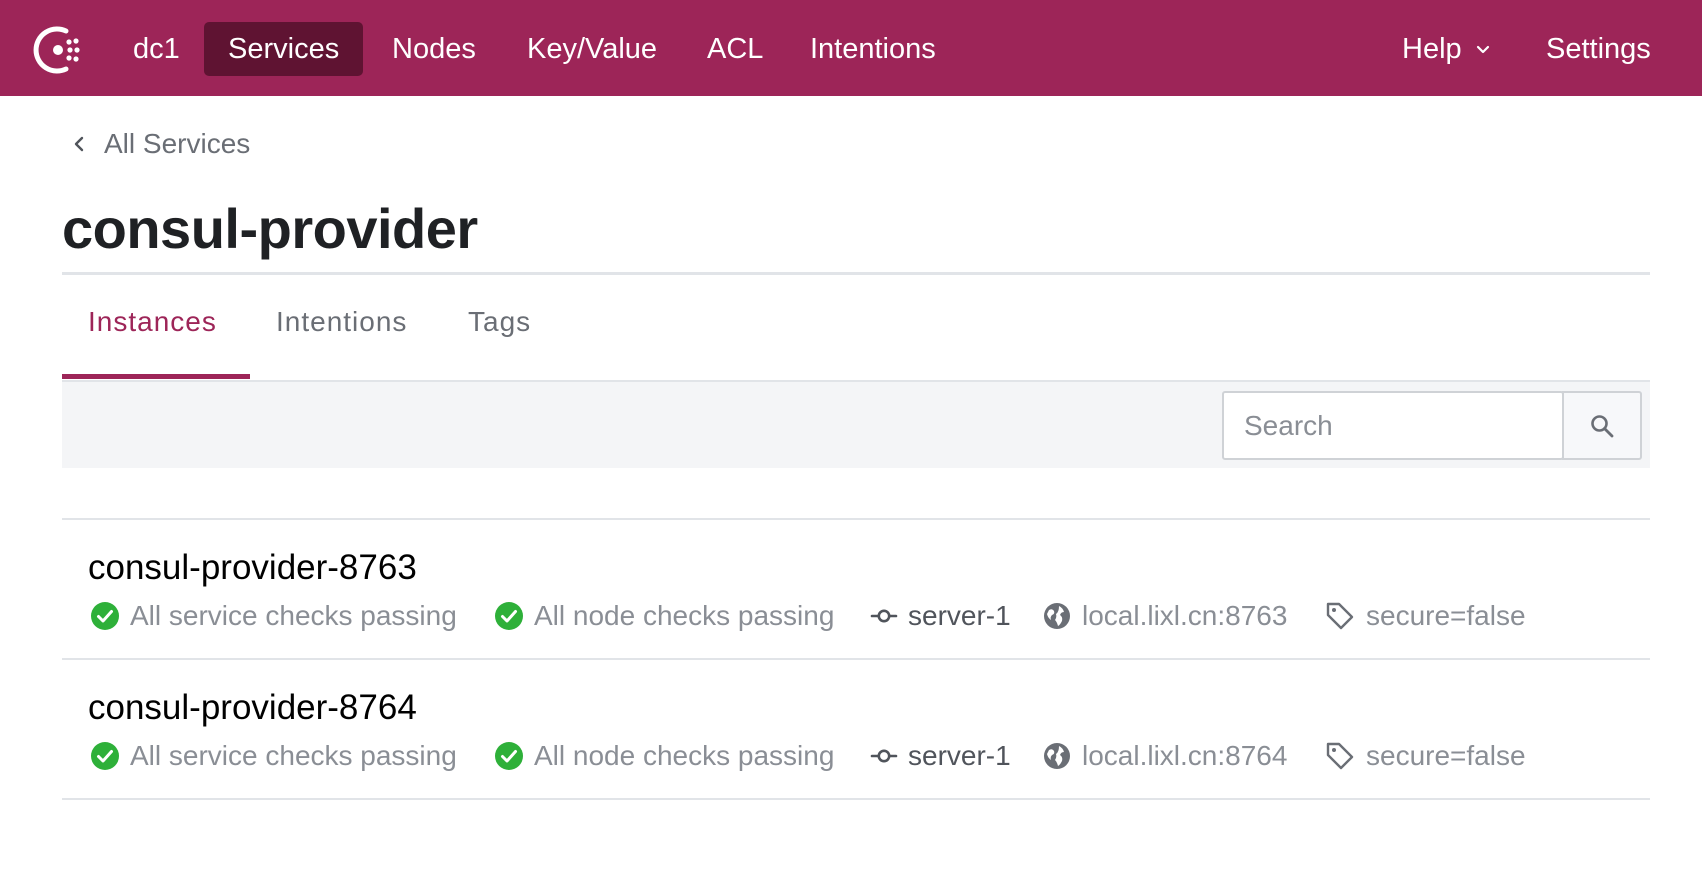  I want to click on nav-key-value: Key/Value, so click(592, 49).